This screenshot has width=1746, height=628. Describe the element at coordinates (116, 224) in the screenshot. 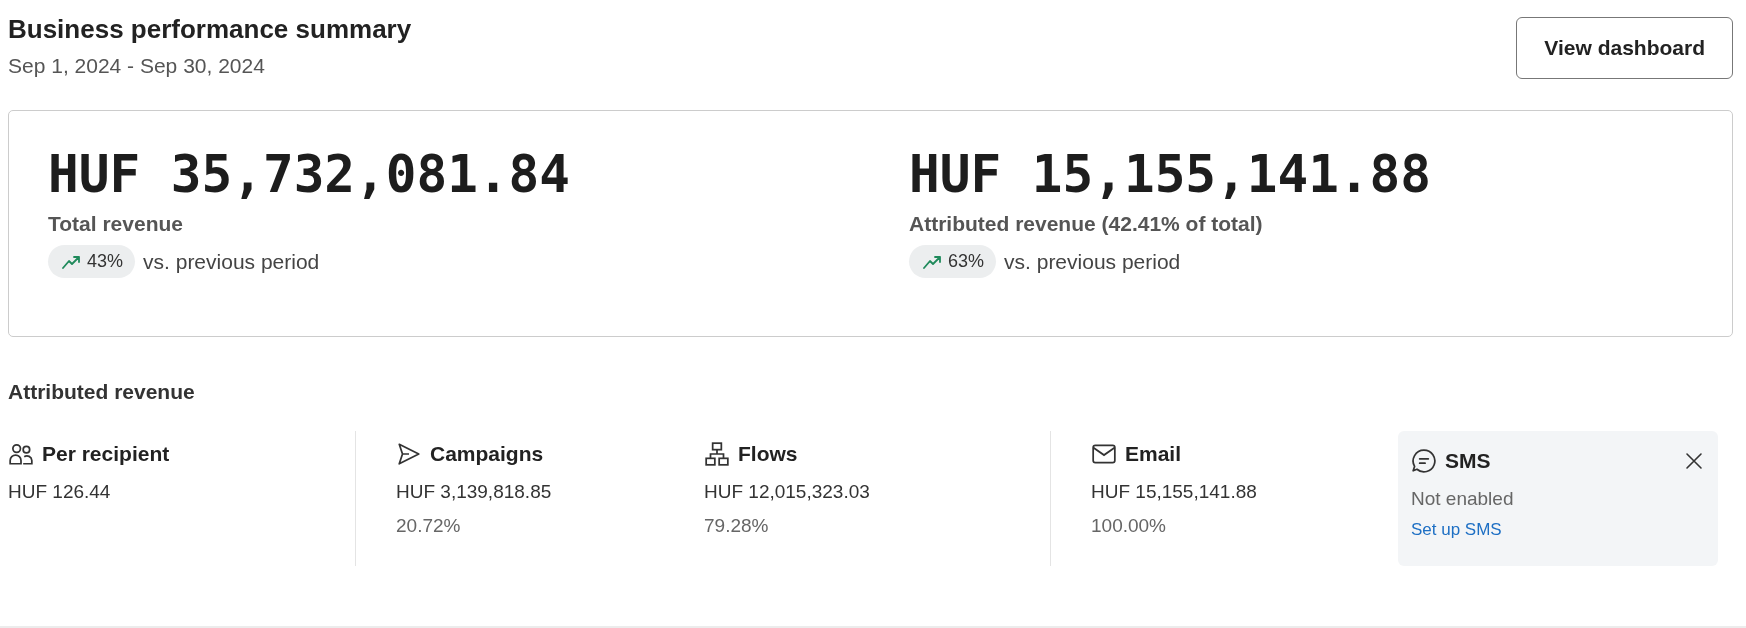

I see `revenue-label: Total revenue` at that location.